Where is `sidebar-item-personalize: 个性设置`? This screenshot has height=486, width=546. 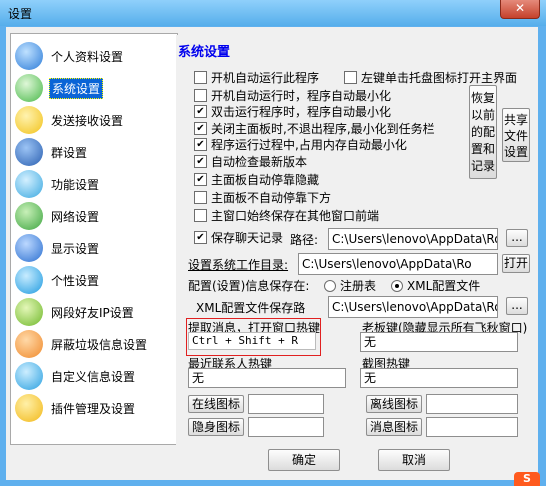
sidebar-item-personalize: 个性设置 is located at coordinates (58, 280).